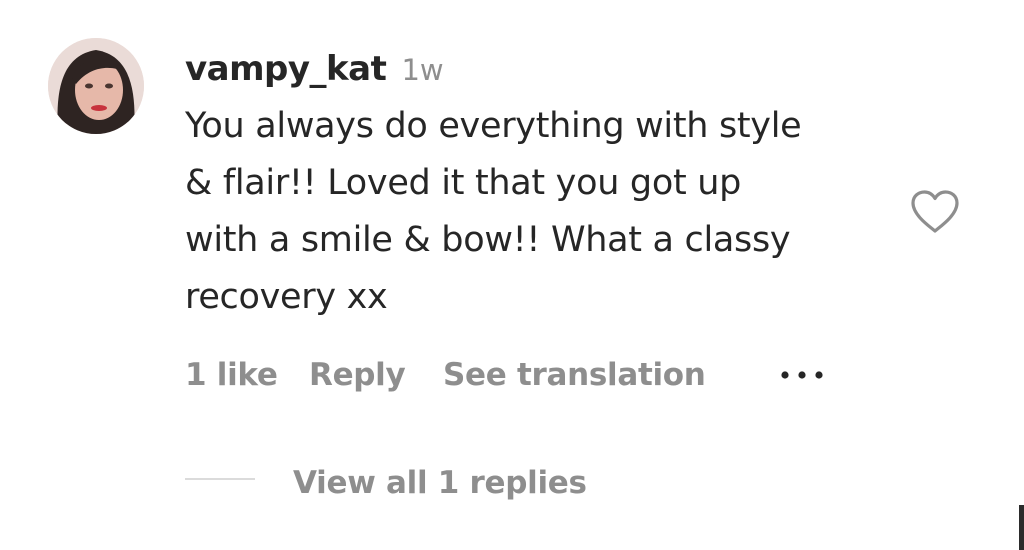 The width and height of the screenshot is (1024, 550). Describe the element at coordinates (935, 212) in the screenshot. I see `like-heart-icon` at that location.